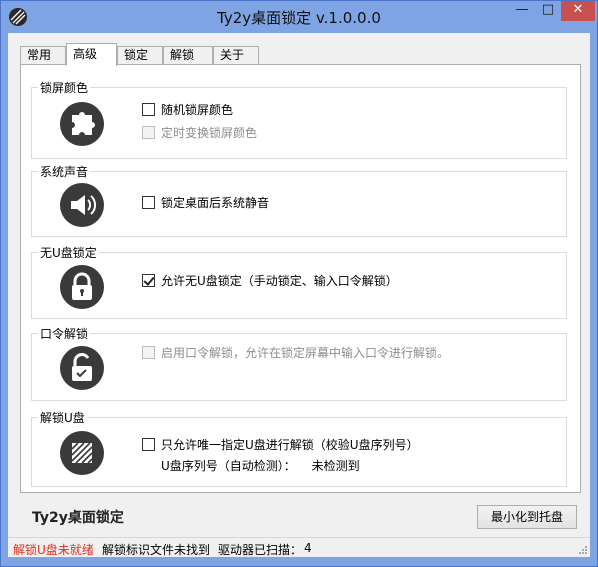 This screenshot has height=567, width=598. What do you see at coordinates (68, 252) in the screenshot?
I see `group-title: 无U盘锁定` at bounding box center [68, 252].